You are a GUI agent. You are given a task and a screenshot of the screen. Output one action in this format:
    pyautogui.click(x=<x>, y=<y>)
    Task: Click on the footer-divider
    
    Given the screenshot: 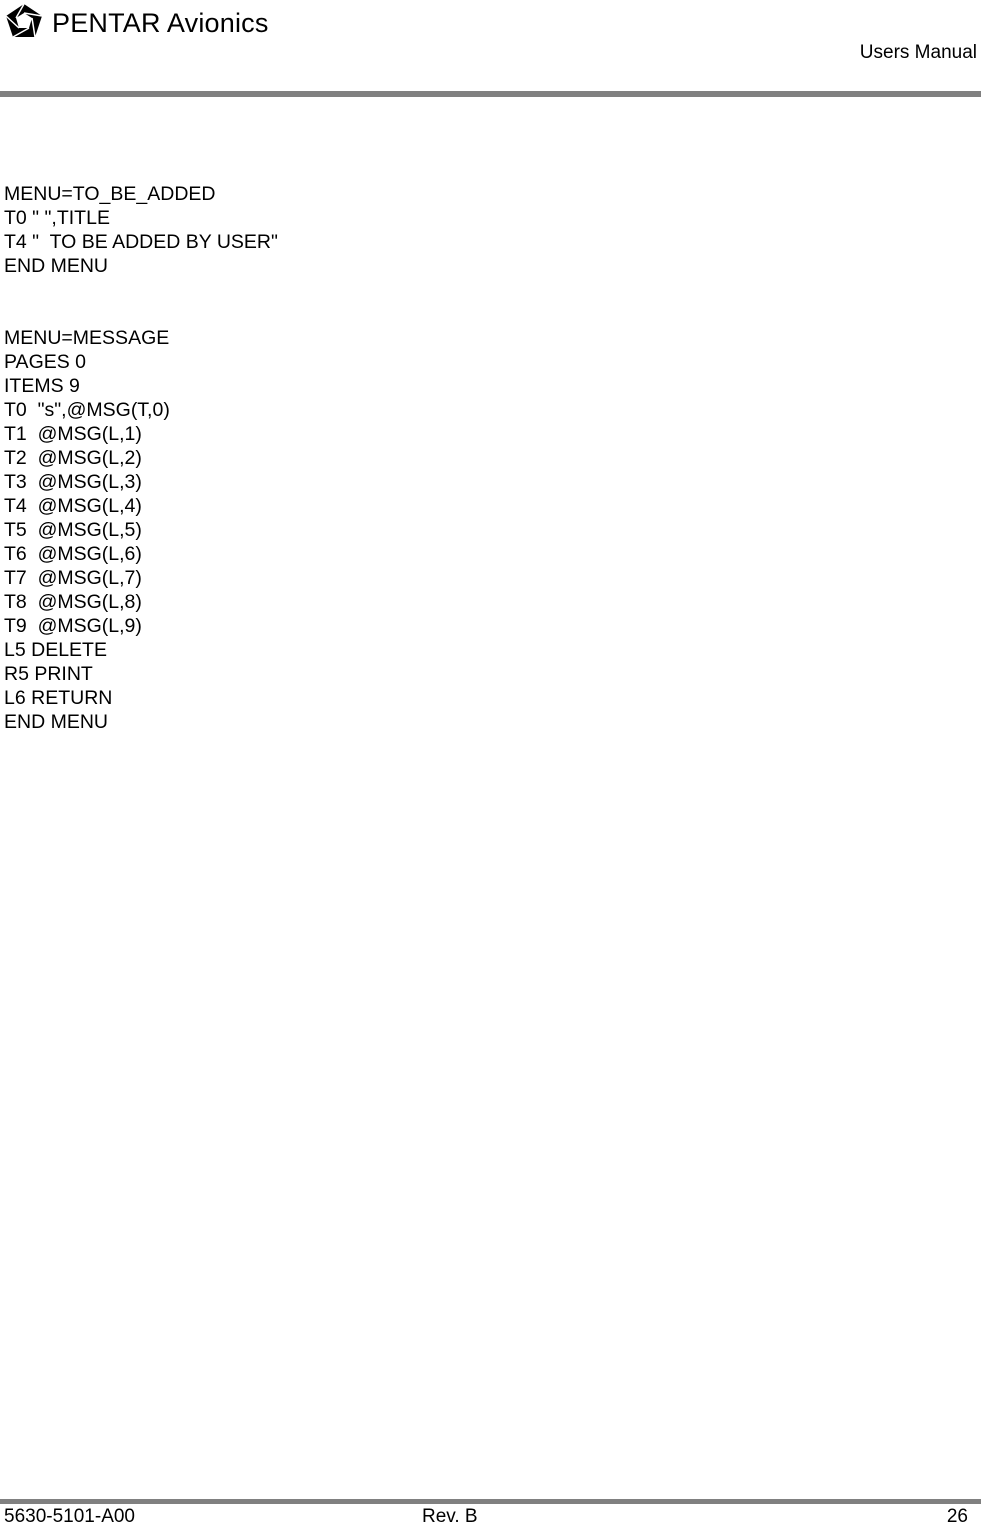 What is the action you would take?
    pyautogui.click(x=490, y=1501)
    